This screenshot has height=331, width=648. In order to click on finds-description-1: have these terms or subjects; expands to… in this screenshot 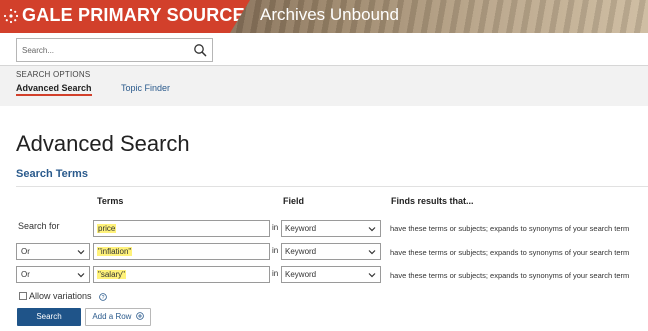, I will do `click(510, 228)`.